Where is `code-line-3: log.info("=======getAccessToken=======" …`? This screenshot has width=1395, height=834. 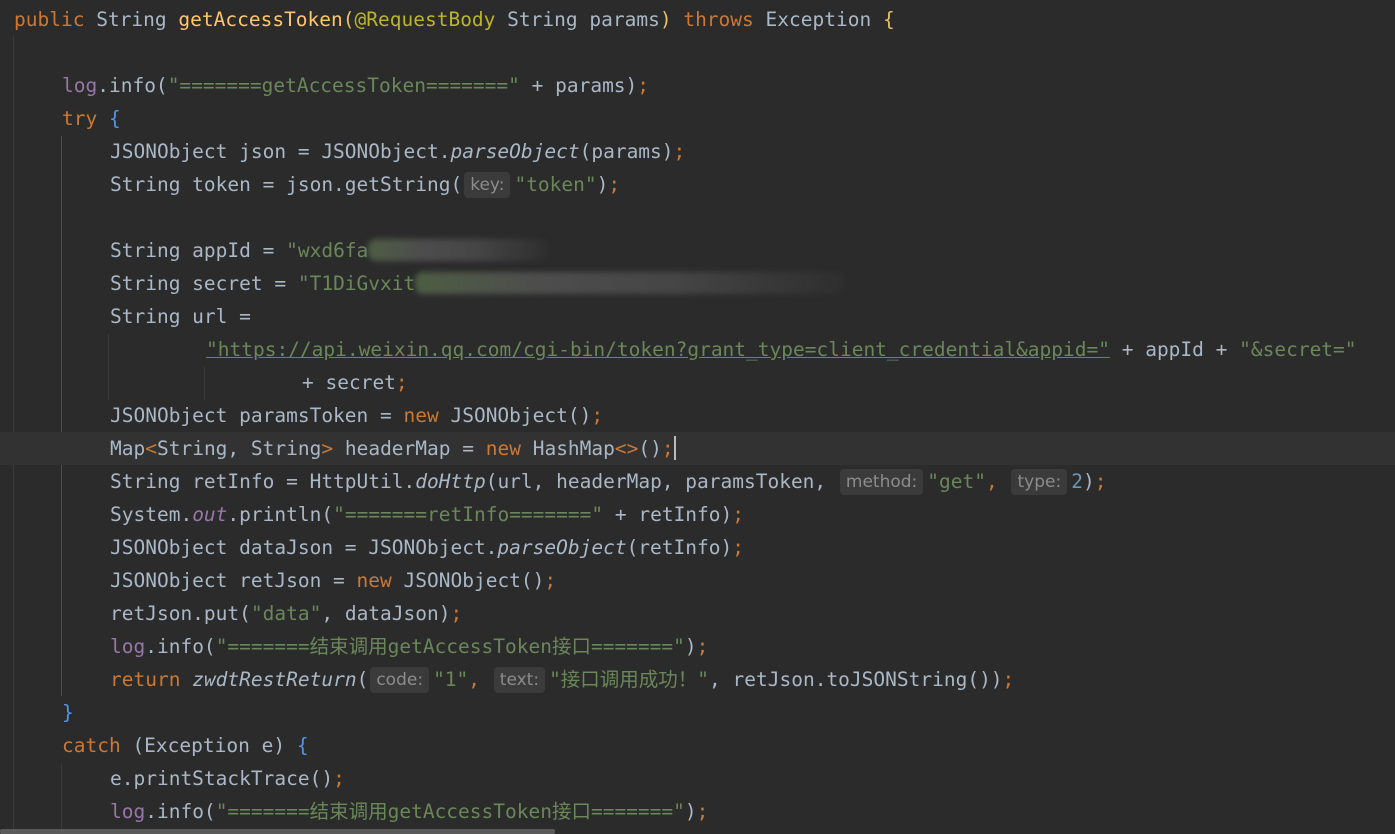
code-line-3: log.info("=======getAccessToken=======" … is located at coordinates (697, 85).